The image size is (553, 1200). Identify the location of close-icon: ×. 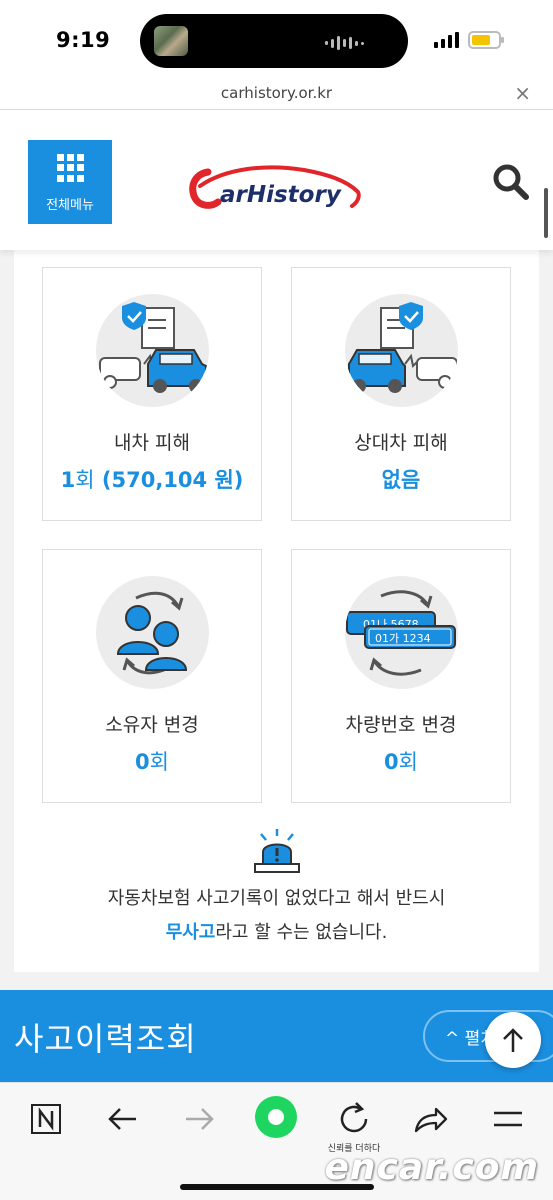
(522, 93).